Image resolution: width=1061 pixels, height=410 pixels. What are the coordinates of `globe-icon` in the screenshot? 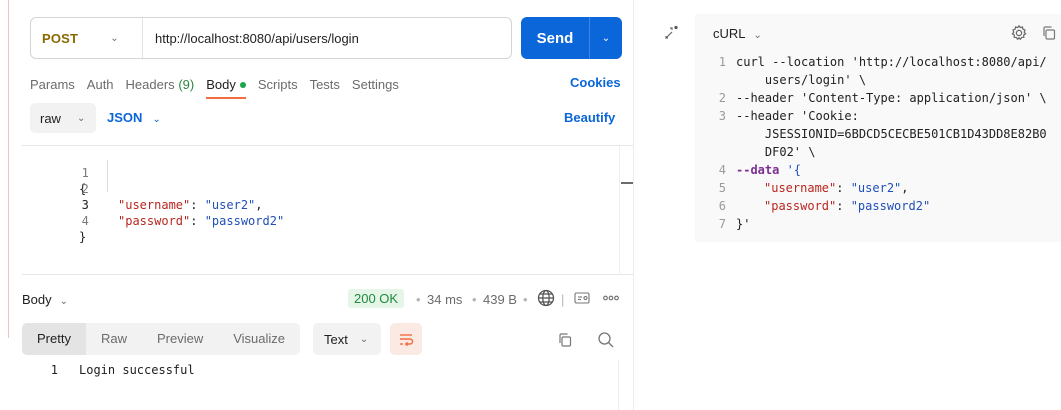 It's located at (546, 298).